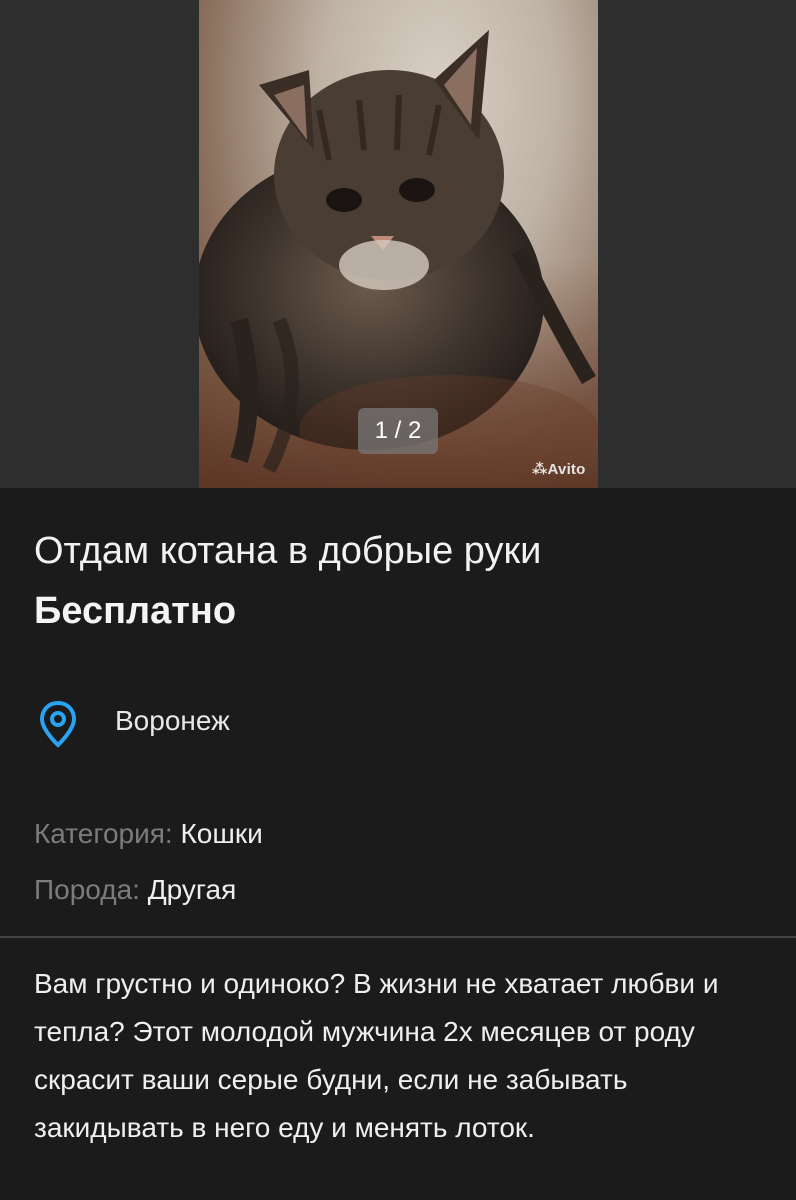 The width and height of the screenshot is (796, 1200). What do you see at coordinates (172, 721) in the screenshot?
I see `listing-location: Воронеж` at bounding box center [172, 721].